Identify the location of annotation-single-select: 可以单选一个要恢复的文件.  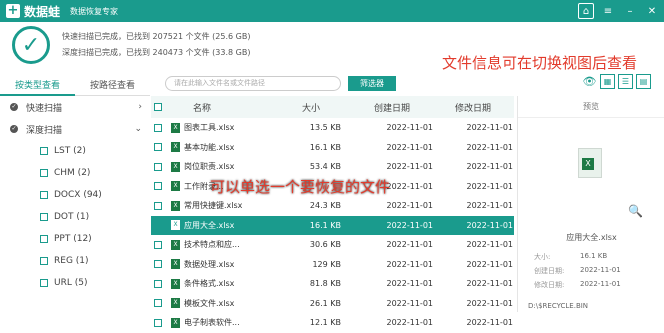
(300, 187).